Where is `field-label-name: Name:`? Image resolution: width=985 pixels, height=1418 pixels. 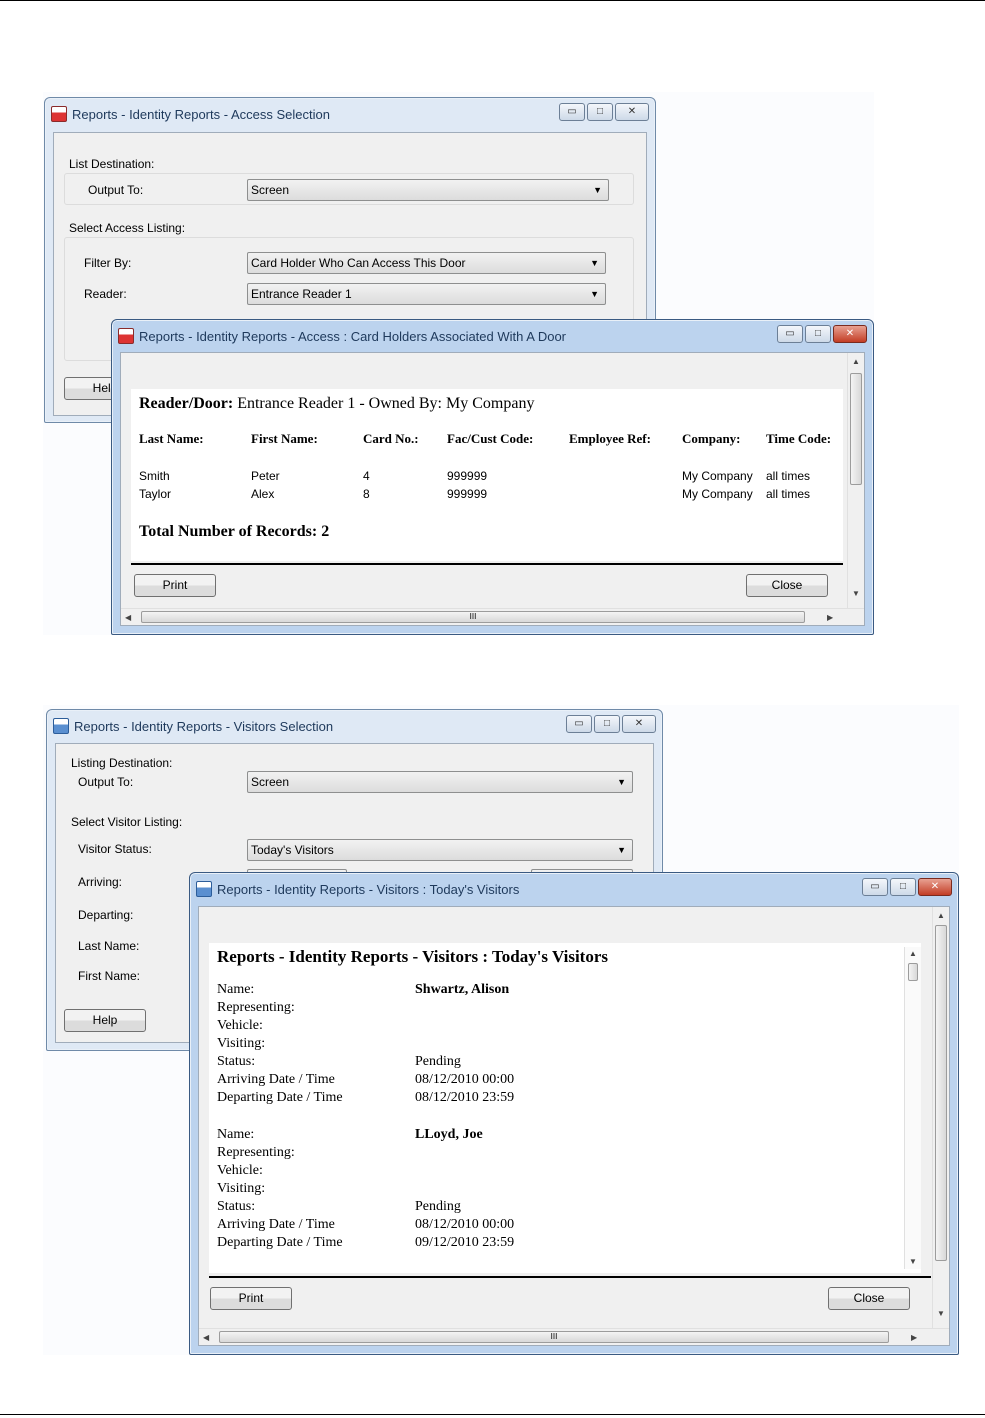
field-label-name: Name: is located at coordinates (236, 1134).